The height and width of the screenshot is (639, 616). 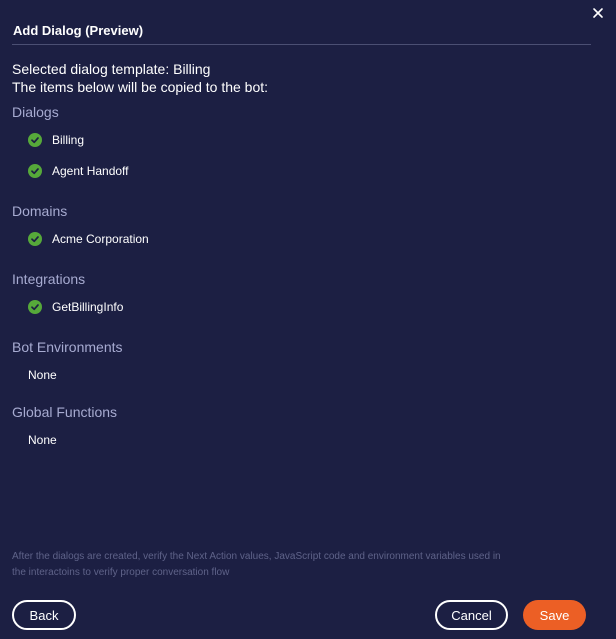 I want to click on cancel-button: Cancel, so click(x=471, y=615).